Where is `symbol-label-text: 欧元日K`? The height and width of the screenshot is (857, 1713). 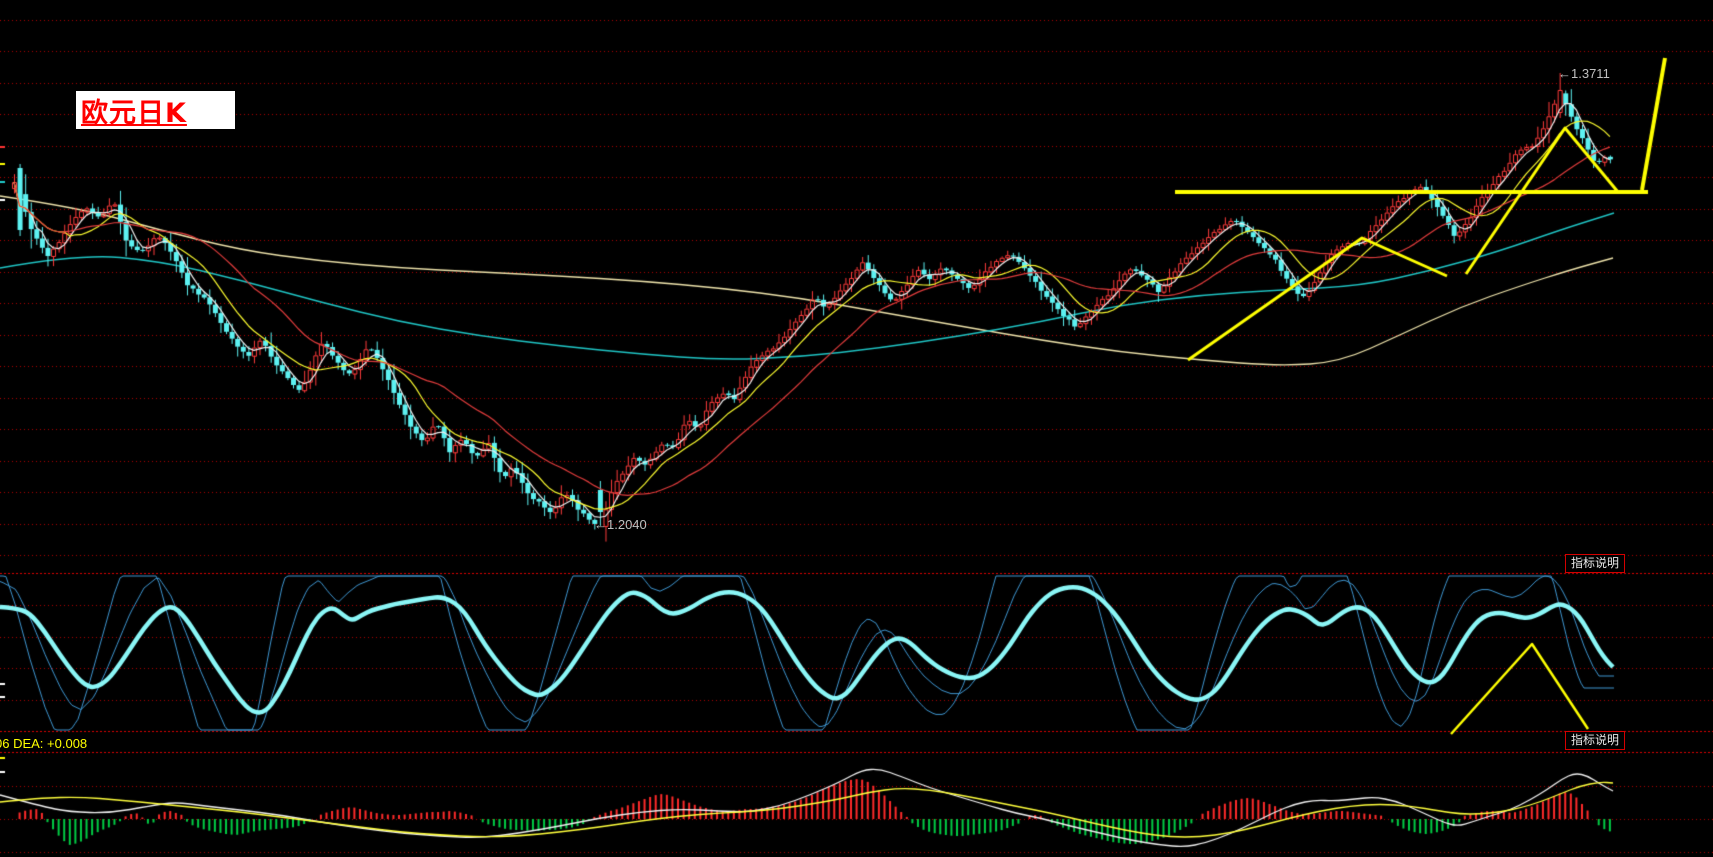 symbol-label-text: 欧元日K is located at coordinates (134, 113).